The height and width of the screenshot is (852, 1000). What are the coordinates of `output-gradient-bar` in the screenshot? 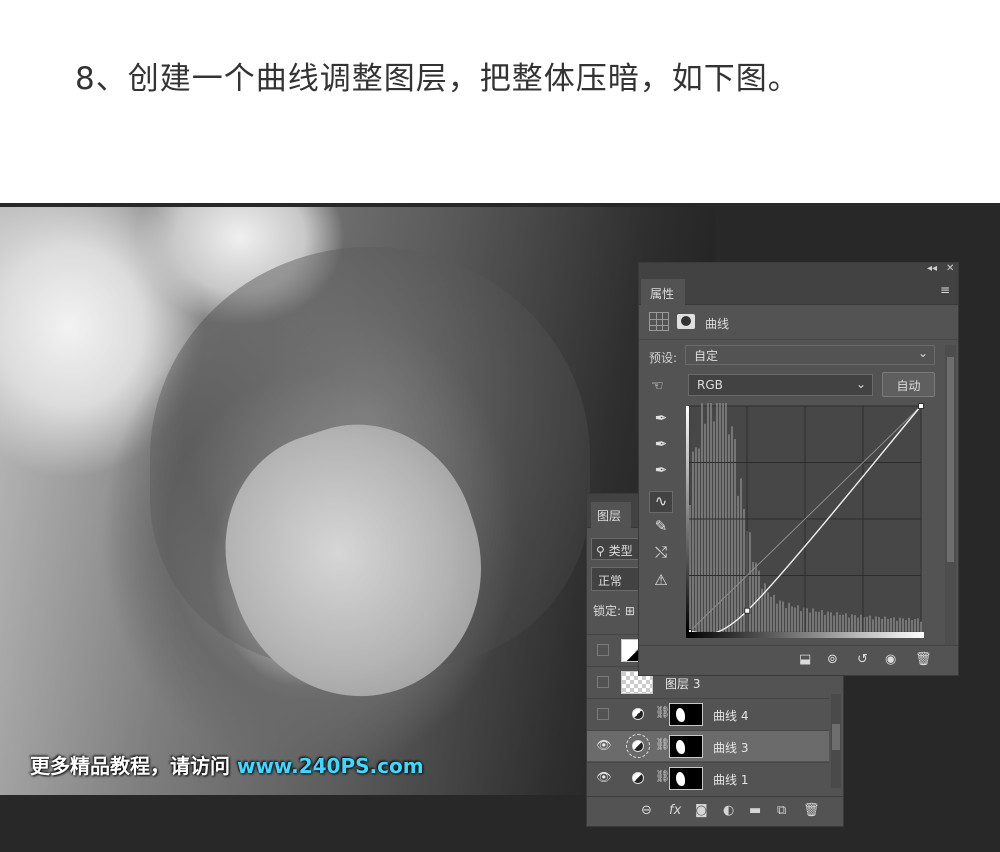 It's located at (687, 519).